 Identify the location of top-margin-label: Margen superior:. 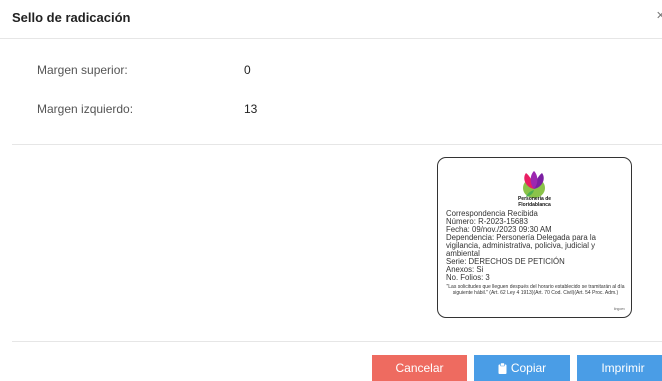
(82, 70).